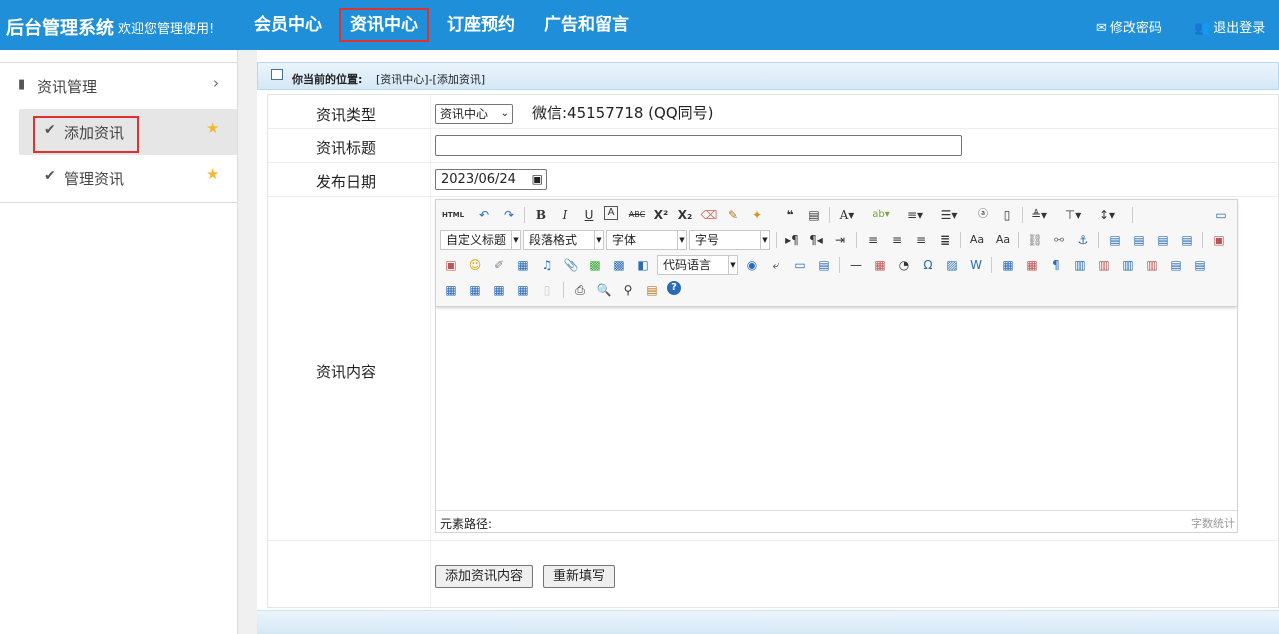 This screenshot has height=634, width=1279. I want to click on indent-icon: ⇥, so click(840, 240).